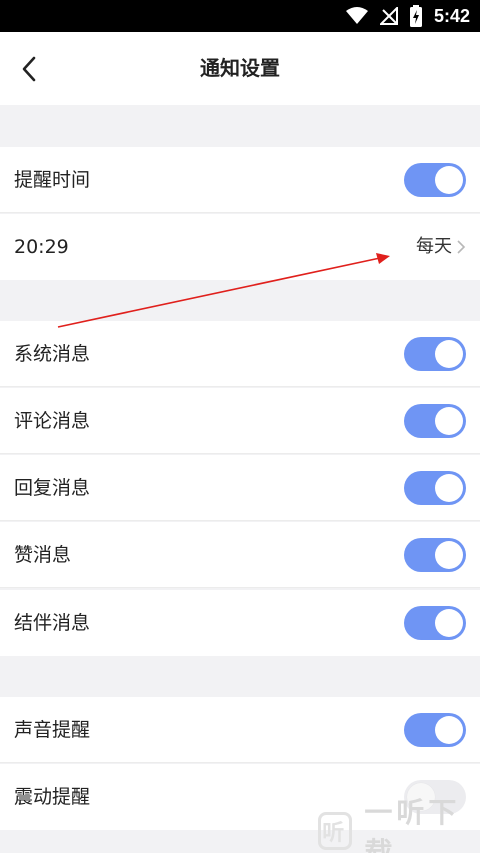 This screenshot has height=853, width=480. I want to click on no-signal-icon, so click(388, 16).